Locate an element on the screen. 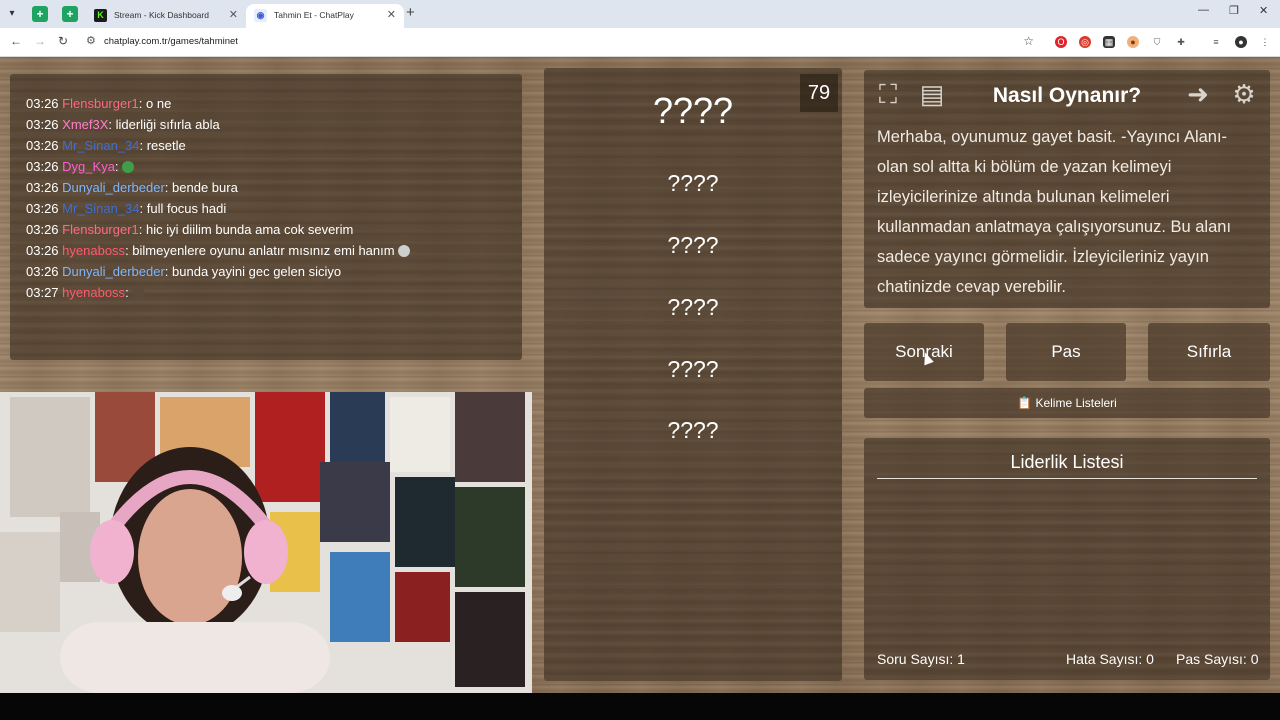 The height and width of the screenshot is (720, 1280). tab-search-icon: ▾ is located at coordinates (12, 14).